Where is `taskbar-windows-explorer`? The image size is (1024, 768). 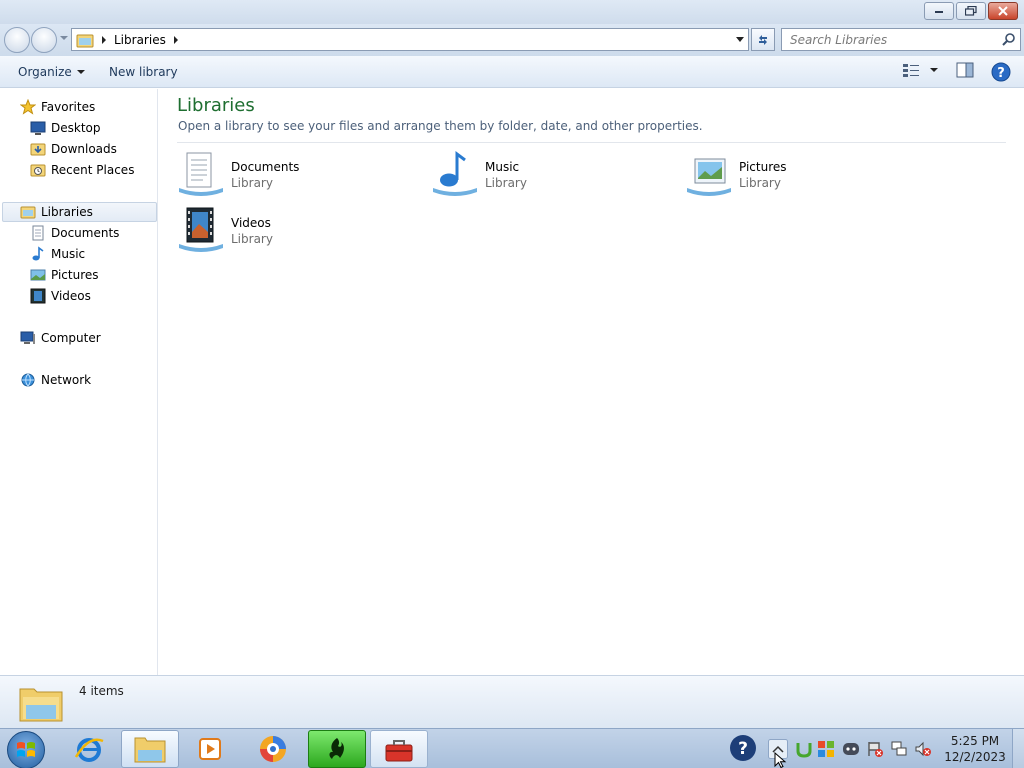 taskbar-windows-explorer is located at coordinates (150, 749).